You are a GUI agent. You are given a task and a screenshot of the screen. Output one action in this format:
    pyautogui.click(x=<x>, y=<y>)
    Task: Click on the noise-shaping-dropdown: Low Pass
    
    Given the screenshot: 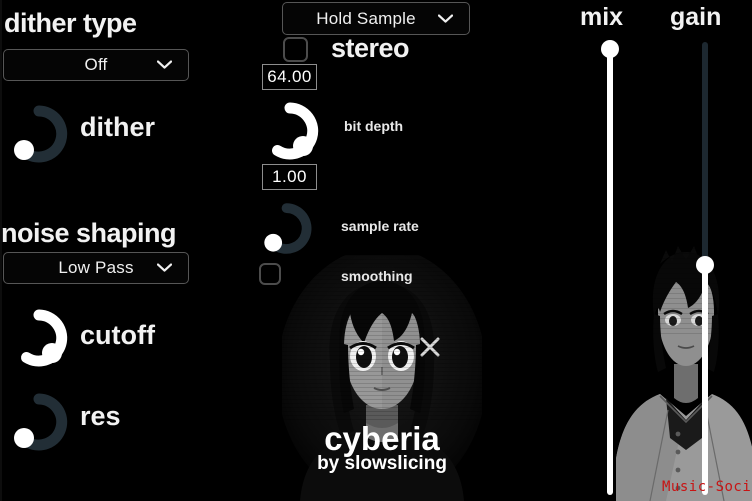 What is the action you would take?
    pyautogui.click(x=96, y=268)
    